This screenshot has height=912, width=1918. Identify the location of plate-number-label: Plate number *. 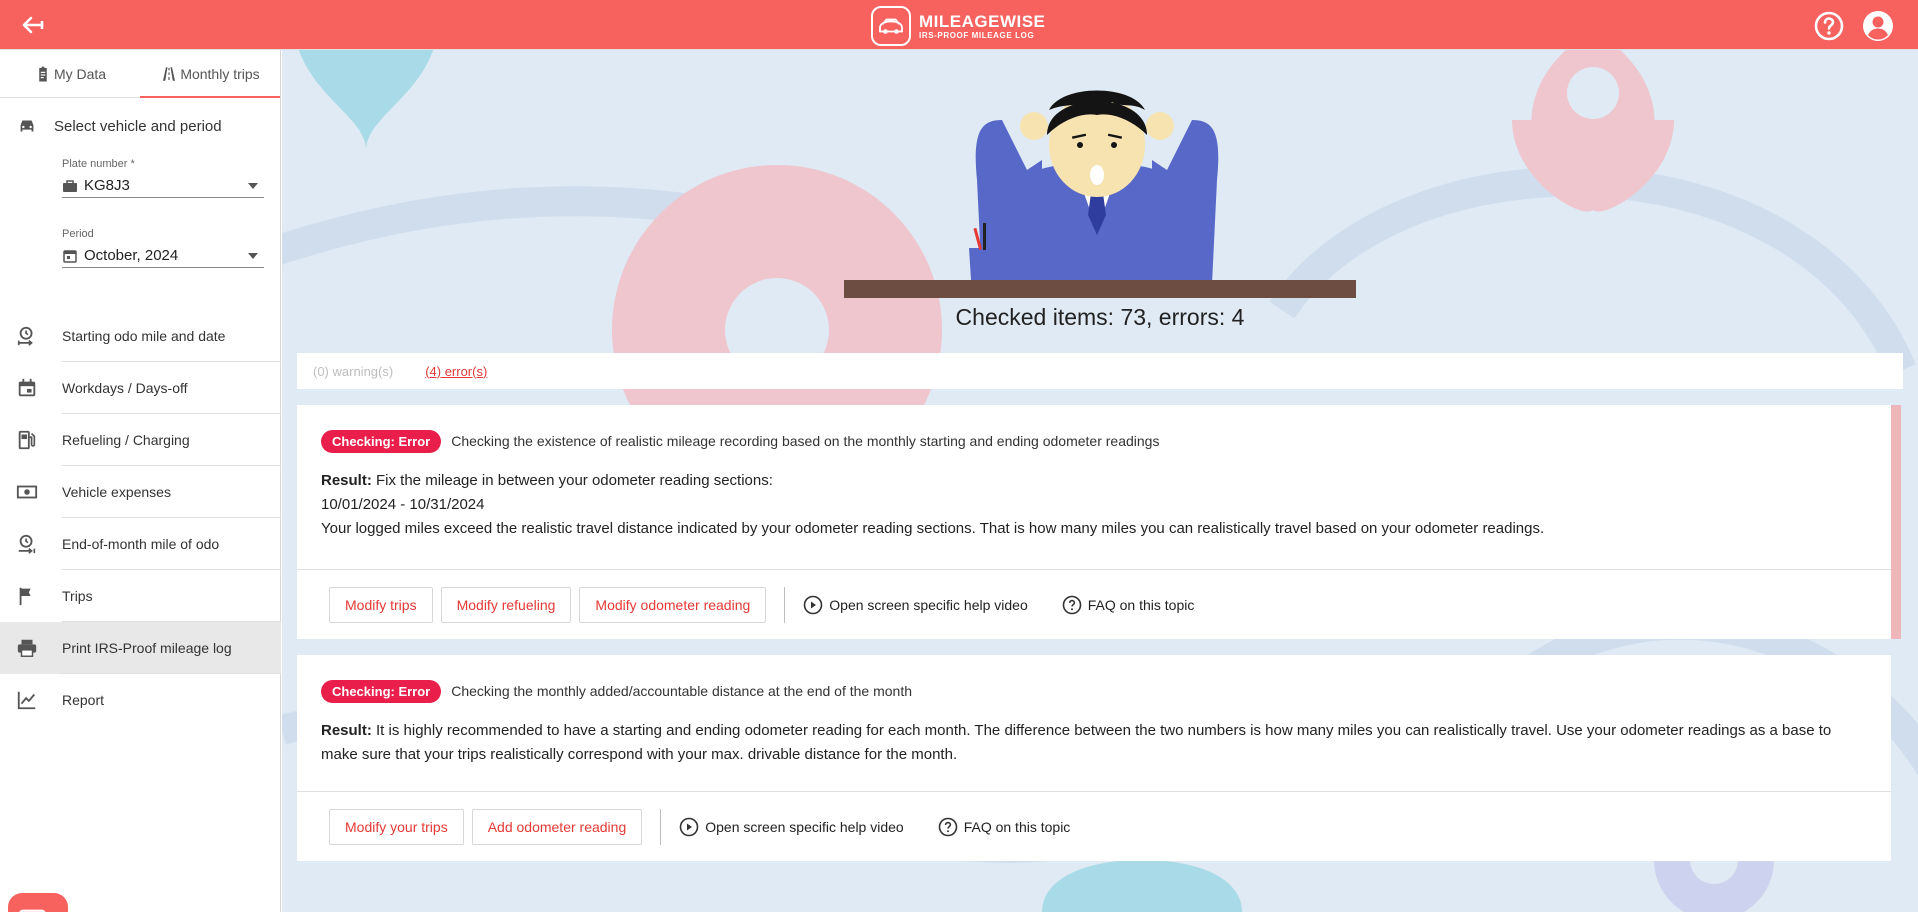
(98, 164).